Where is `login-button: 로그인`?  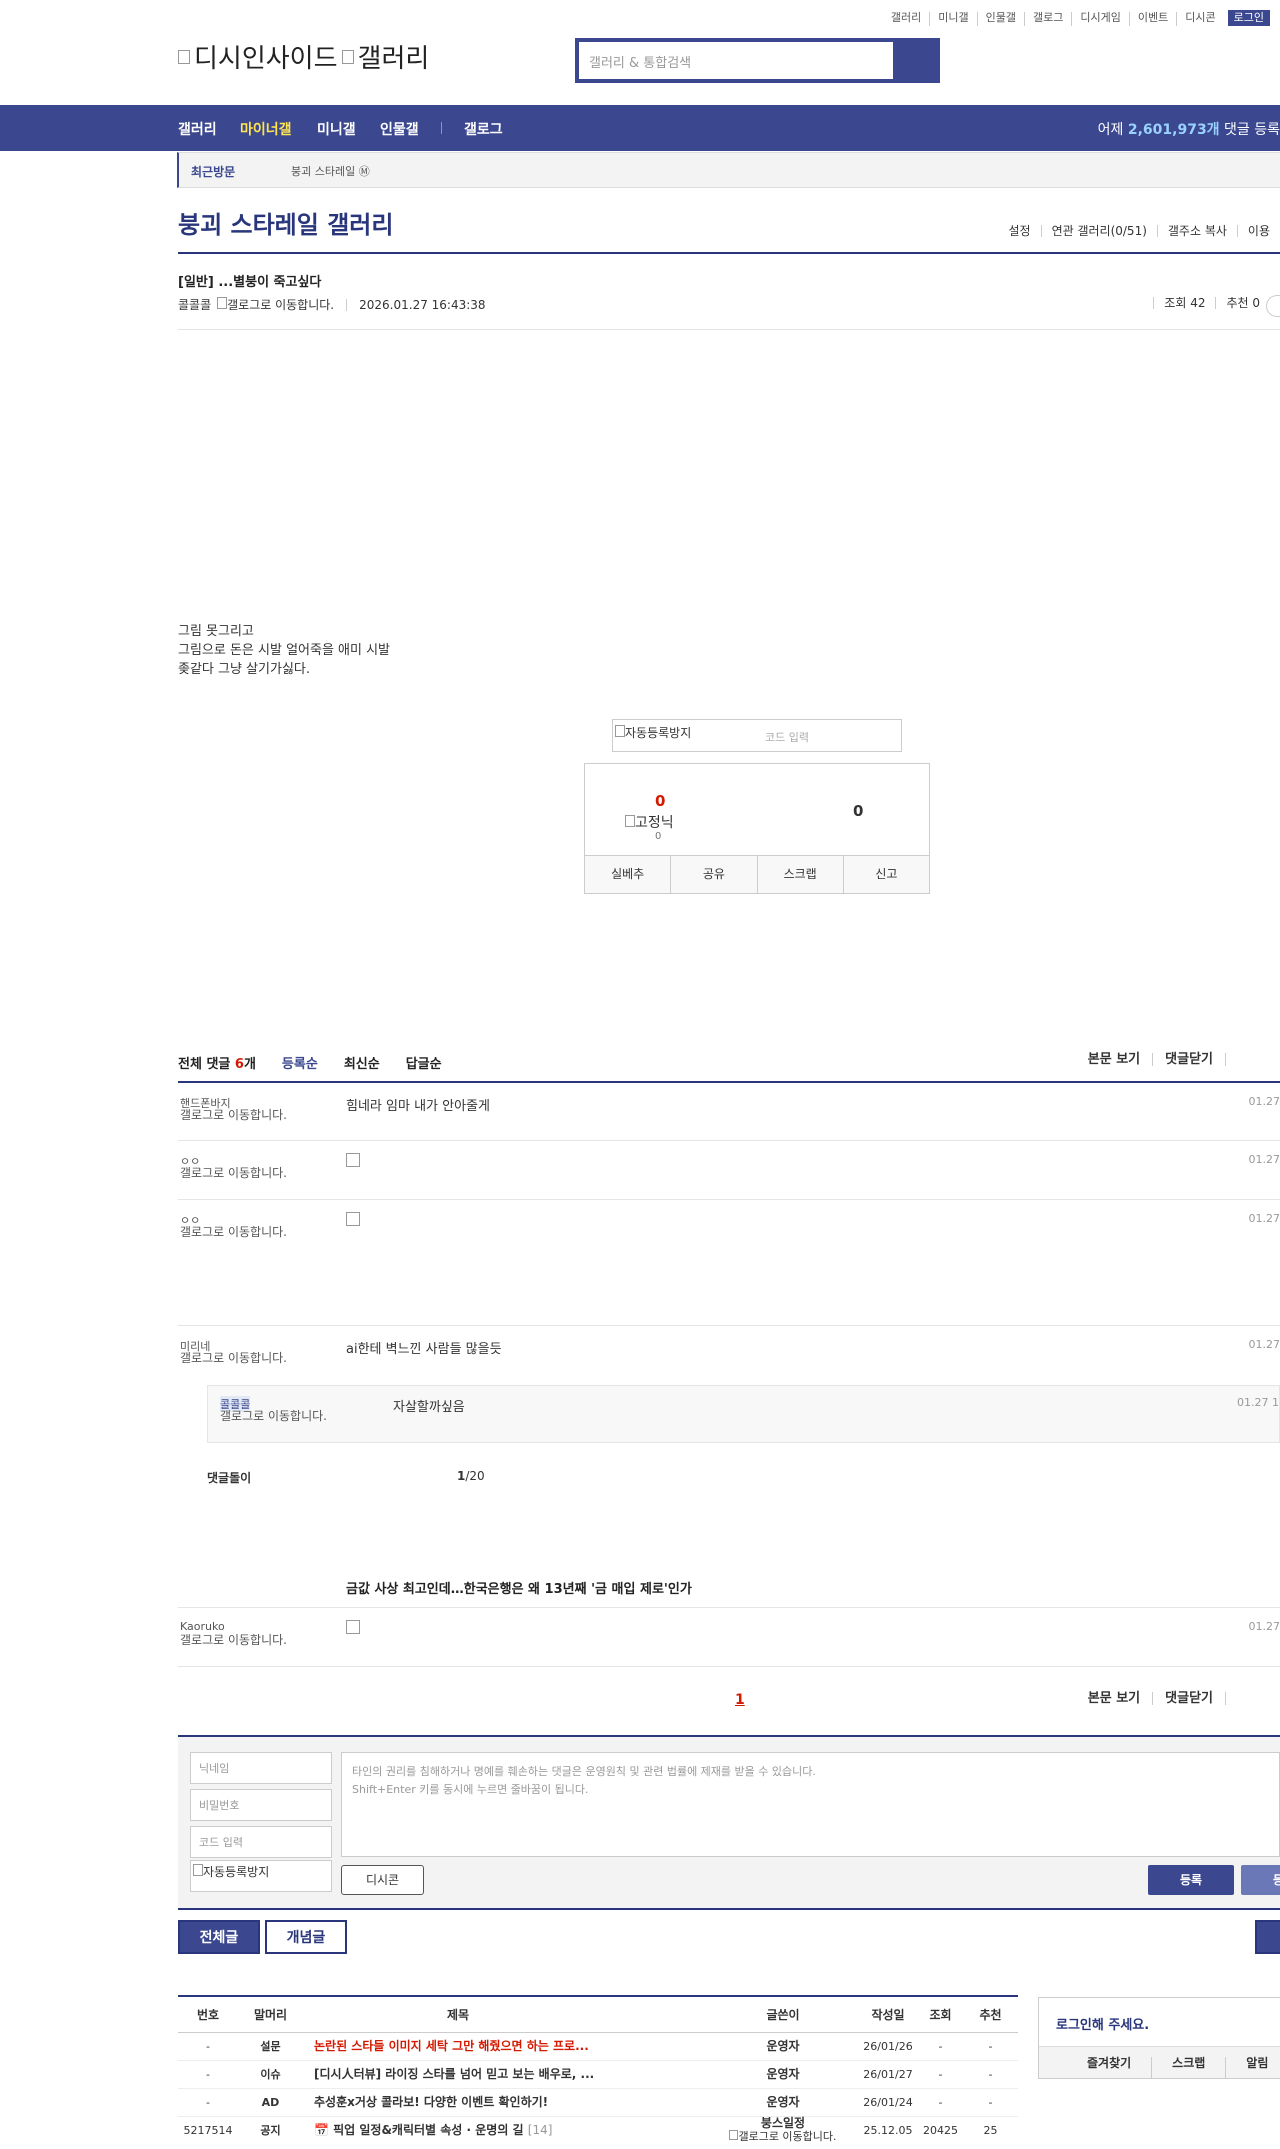
login-button: 로그인 is located at coordinates (1248, 18).